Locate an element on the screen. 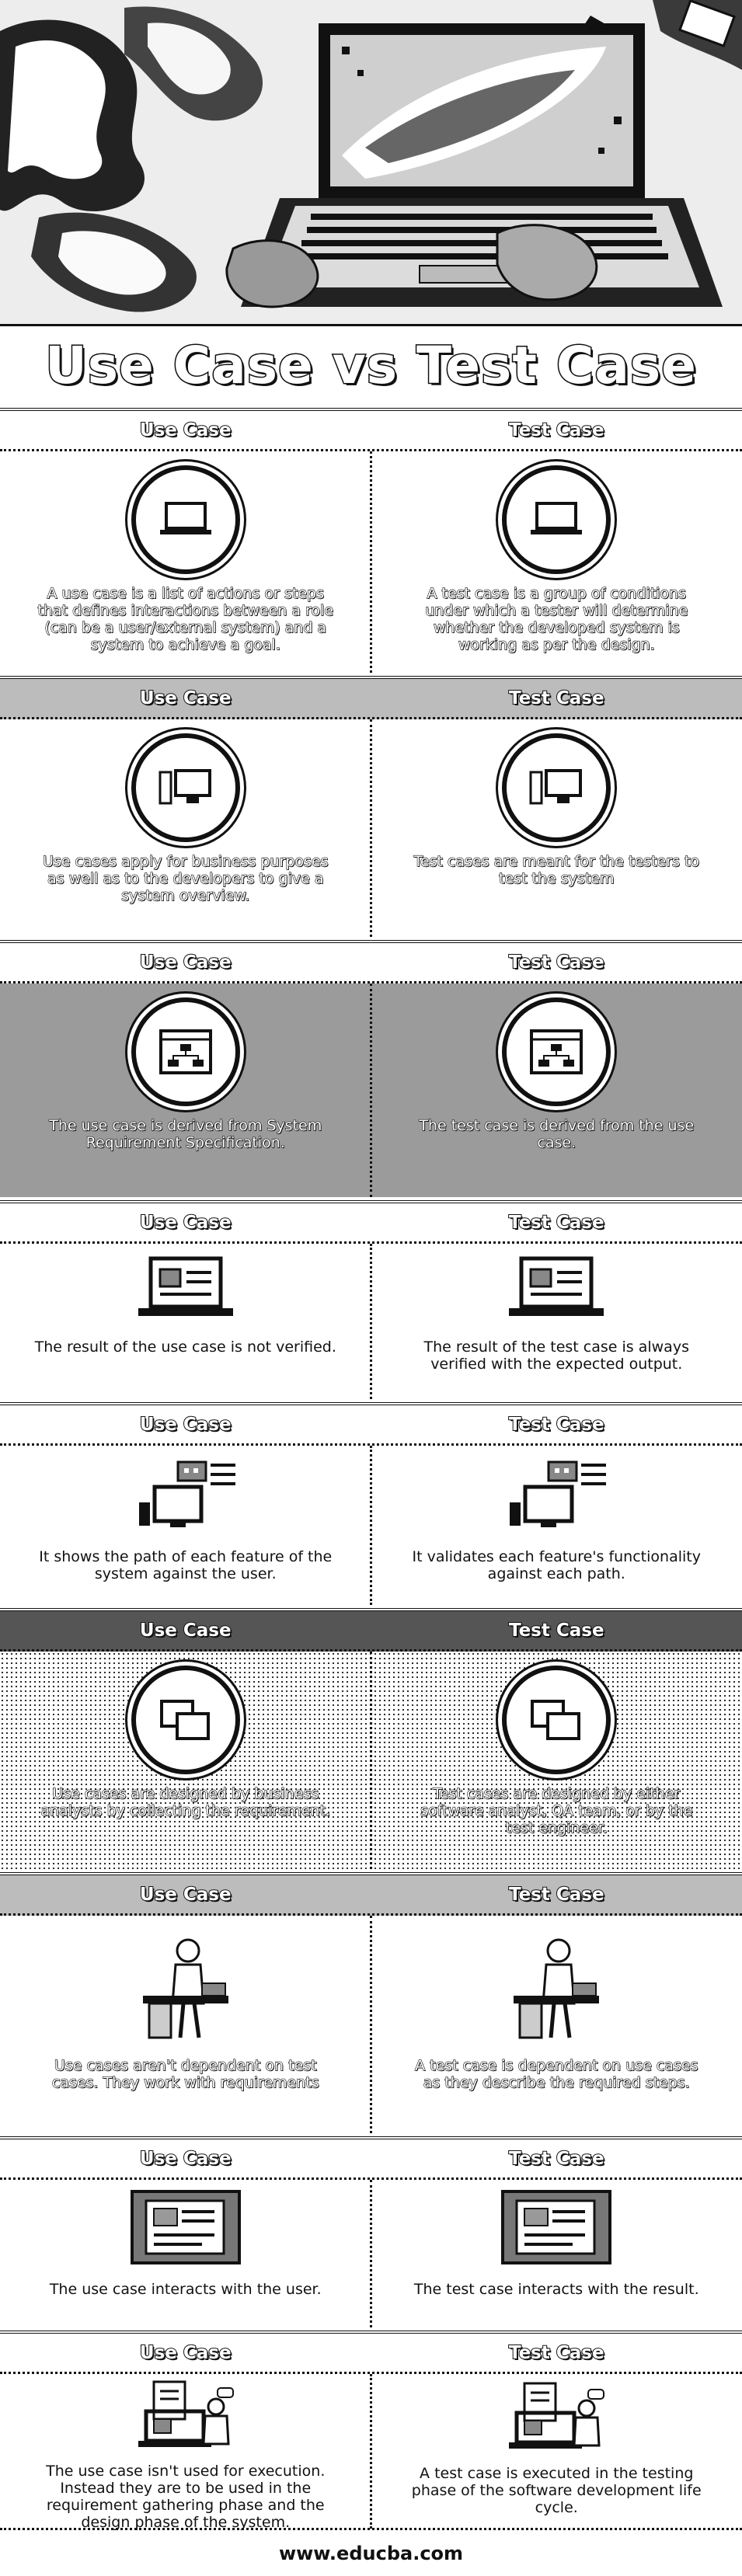 This screenshot has width=742, height=2576. footer-website-link: www.educba.com is located at coordinates (371, 2553).